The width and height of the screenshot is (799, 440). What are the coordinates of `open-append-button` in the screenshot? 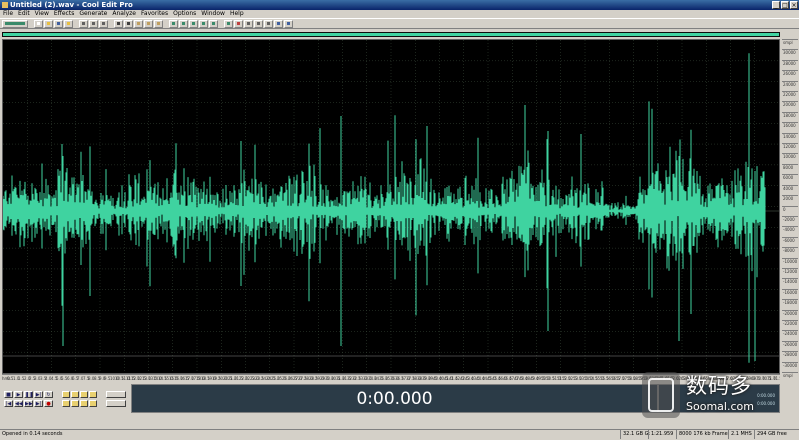 It's located at (68, 24).